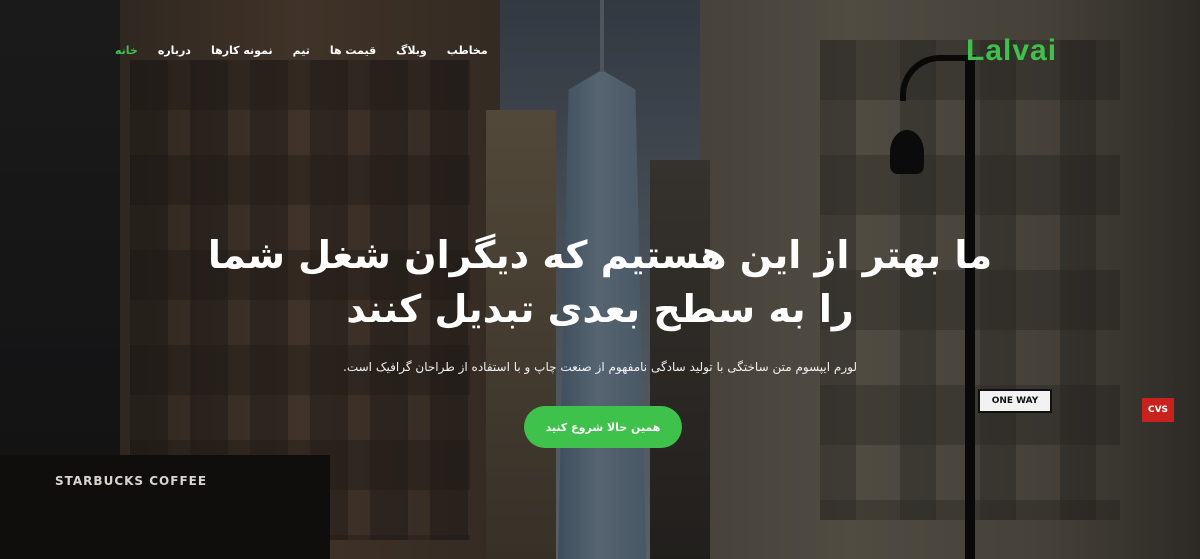  What do you see at coordinates (467, 50) in the screenshot?
I see `nav-item-contact: مخاطب` at bounding box center [467, 50].